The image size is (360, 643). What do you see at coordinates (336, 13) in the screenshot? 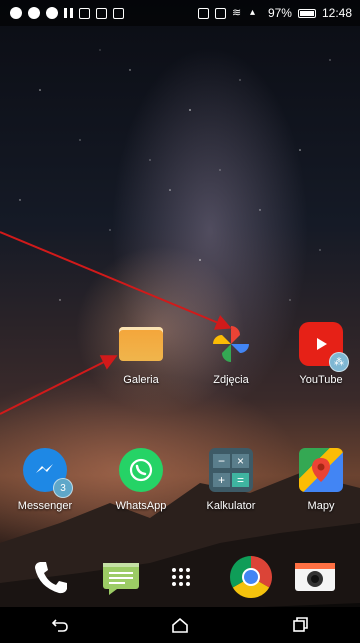
I see `clock: 12:48` at bounding box center [336, 13].